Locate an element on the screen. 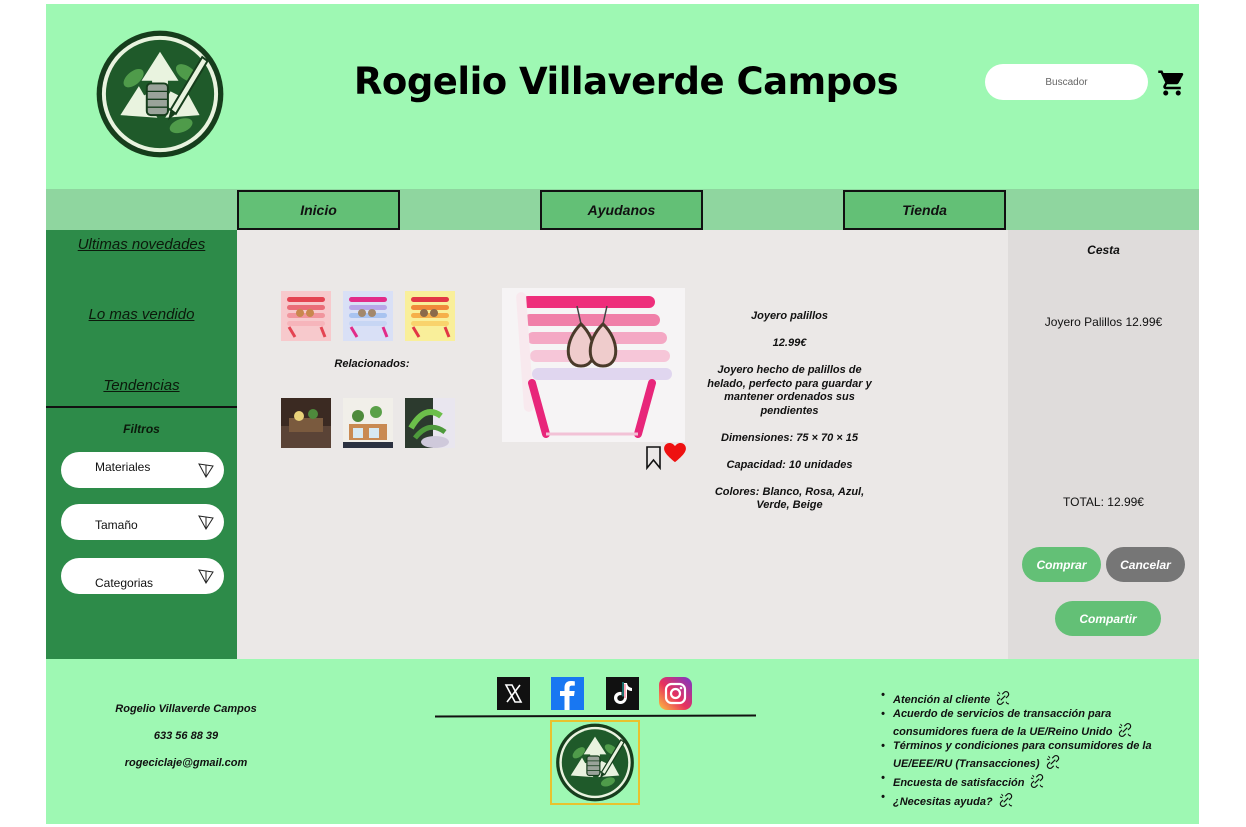 The width and height of the screenshot is (1246, 827). sidebar-link-tendencias: Tendencias is located at coordinates (141, 385).